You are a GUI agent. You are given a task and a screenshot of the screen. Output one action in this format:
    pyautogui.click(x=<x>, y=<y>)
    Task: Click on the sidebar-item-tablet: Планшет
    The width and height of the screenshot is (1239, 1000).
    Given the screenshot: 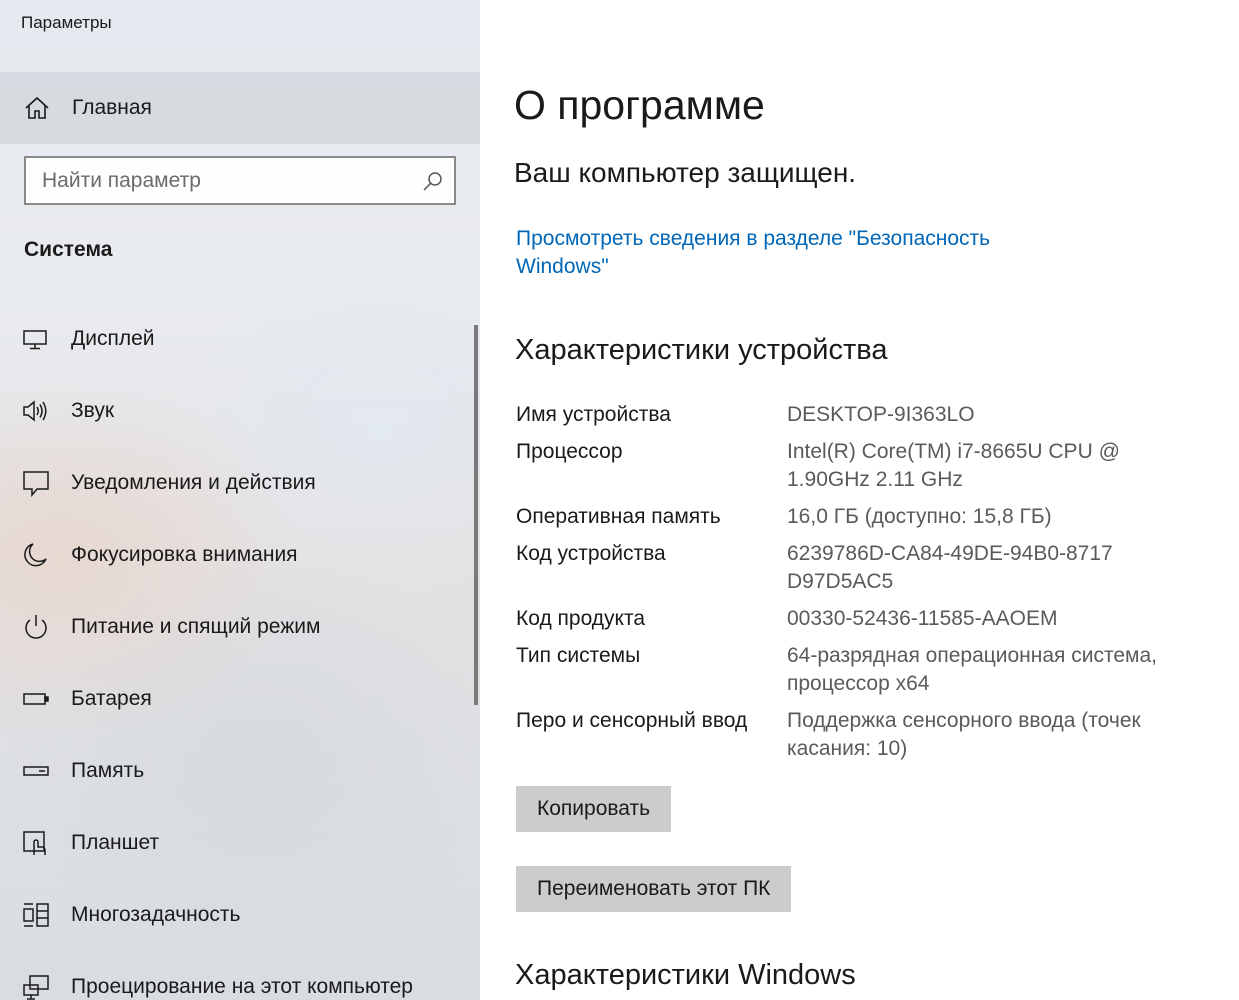 What is the action you would take?
    pyautogui.click(x=235, y=843)
    